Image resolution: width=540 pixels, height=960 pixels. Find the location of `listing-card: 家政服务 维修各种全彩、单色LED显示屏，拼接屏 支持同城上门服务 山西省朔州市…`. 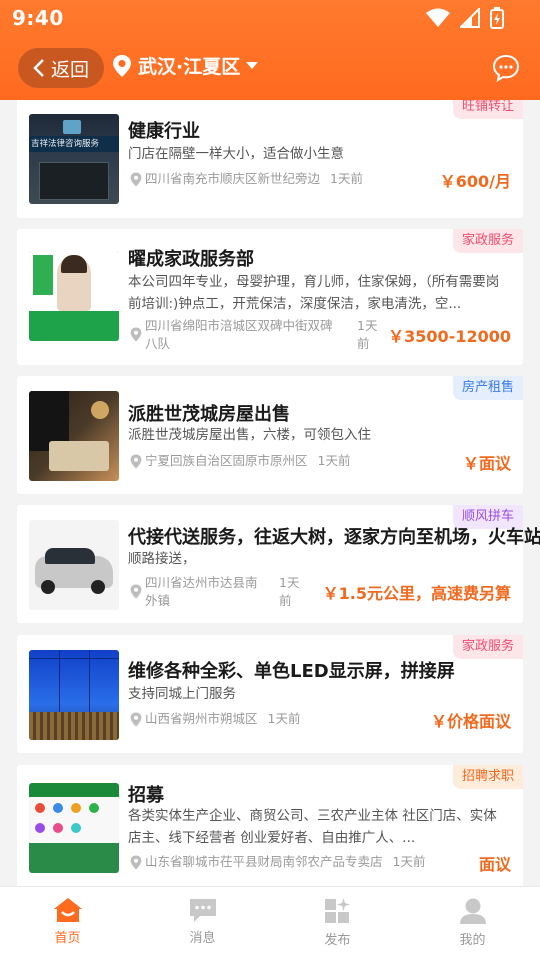

listing-card: 家政服务 维修各种全彩、单色LED显示屏，拼接屏 支持同城上门服务 山西省朔州市… is located at coordinates (270, 694).